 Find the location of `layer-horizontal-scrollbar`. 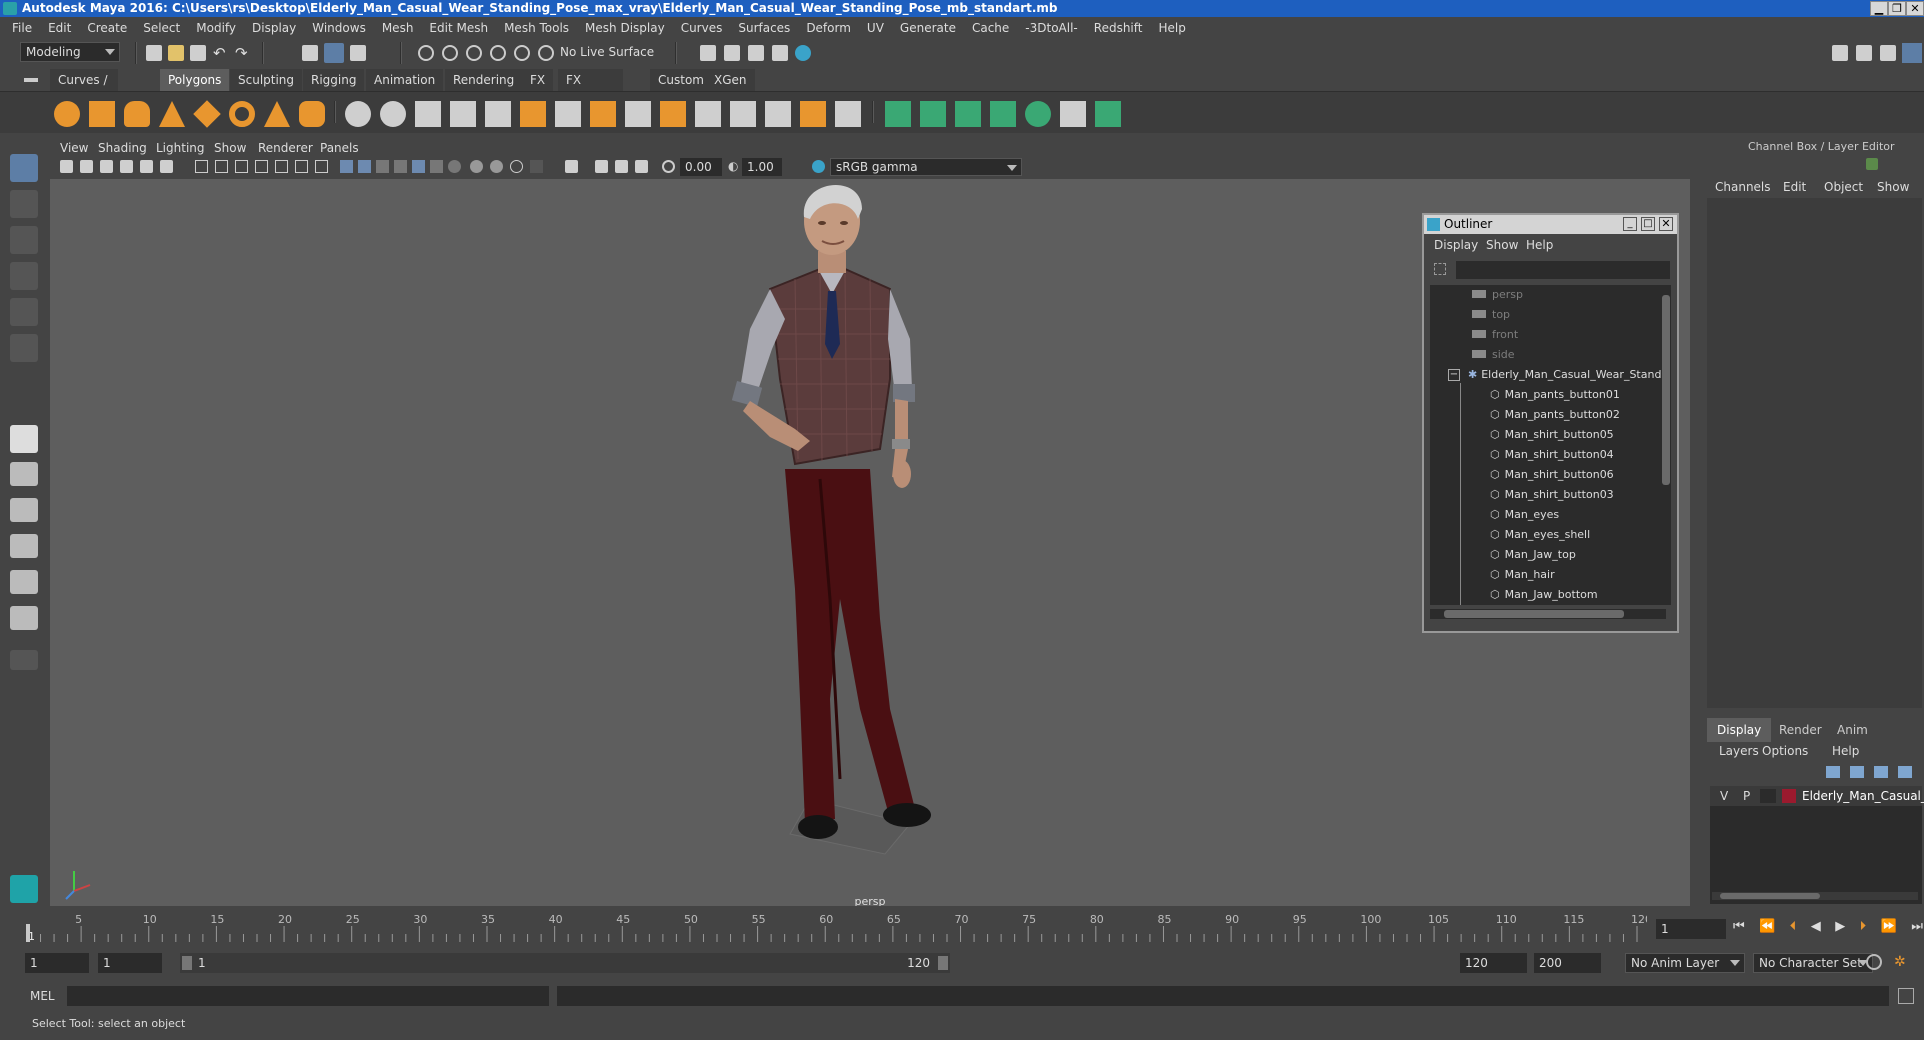

layer-horizontal-scrollbar is located at coordinates (1815, 896).